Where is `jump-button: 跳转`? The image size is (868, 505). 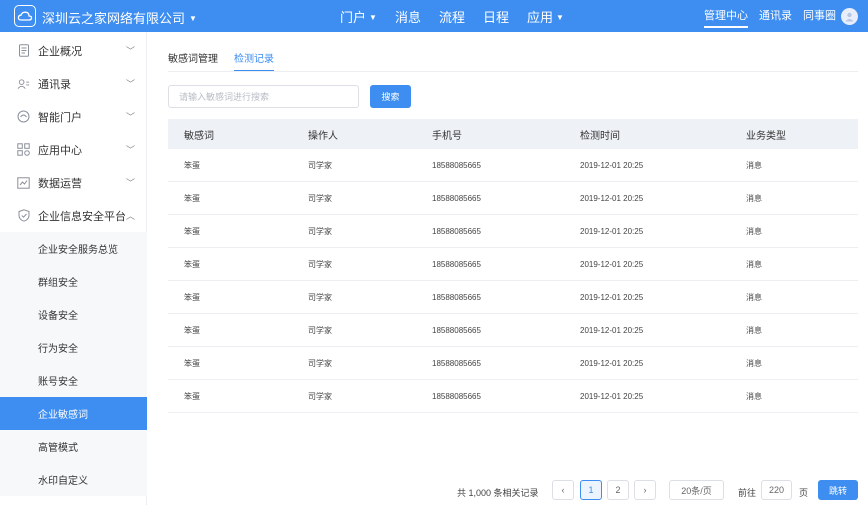
jump-button: 跳转 is located at coordinates (838, 490).